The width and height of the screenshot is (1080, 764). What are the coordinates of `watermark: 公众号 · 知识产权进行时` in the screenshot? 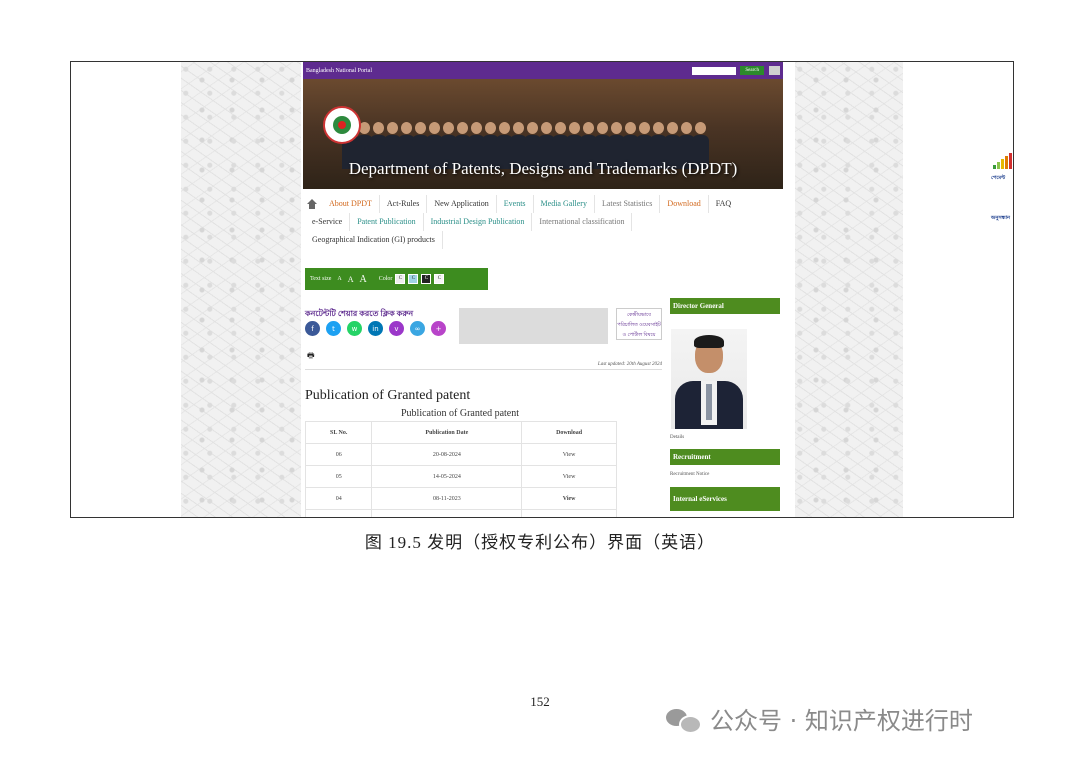 It's located at (819, 718).